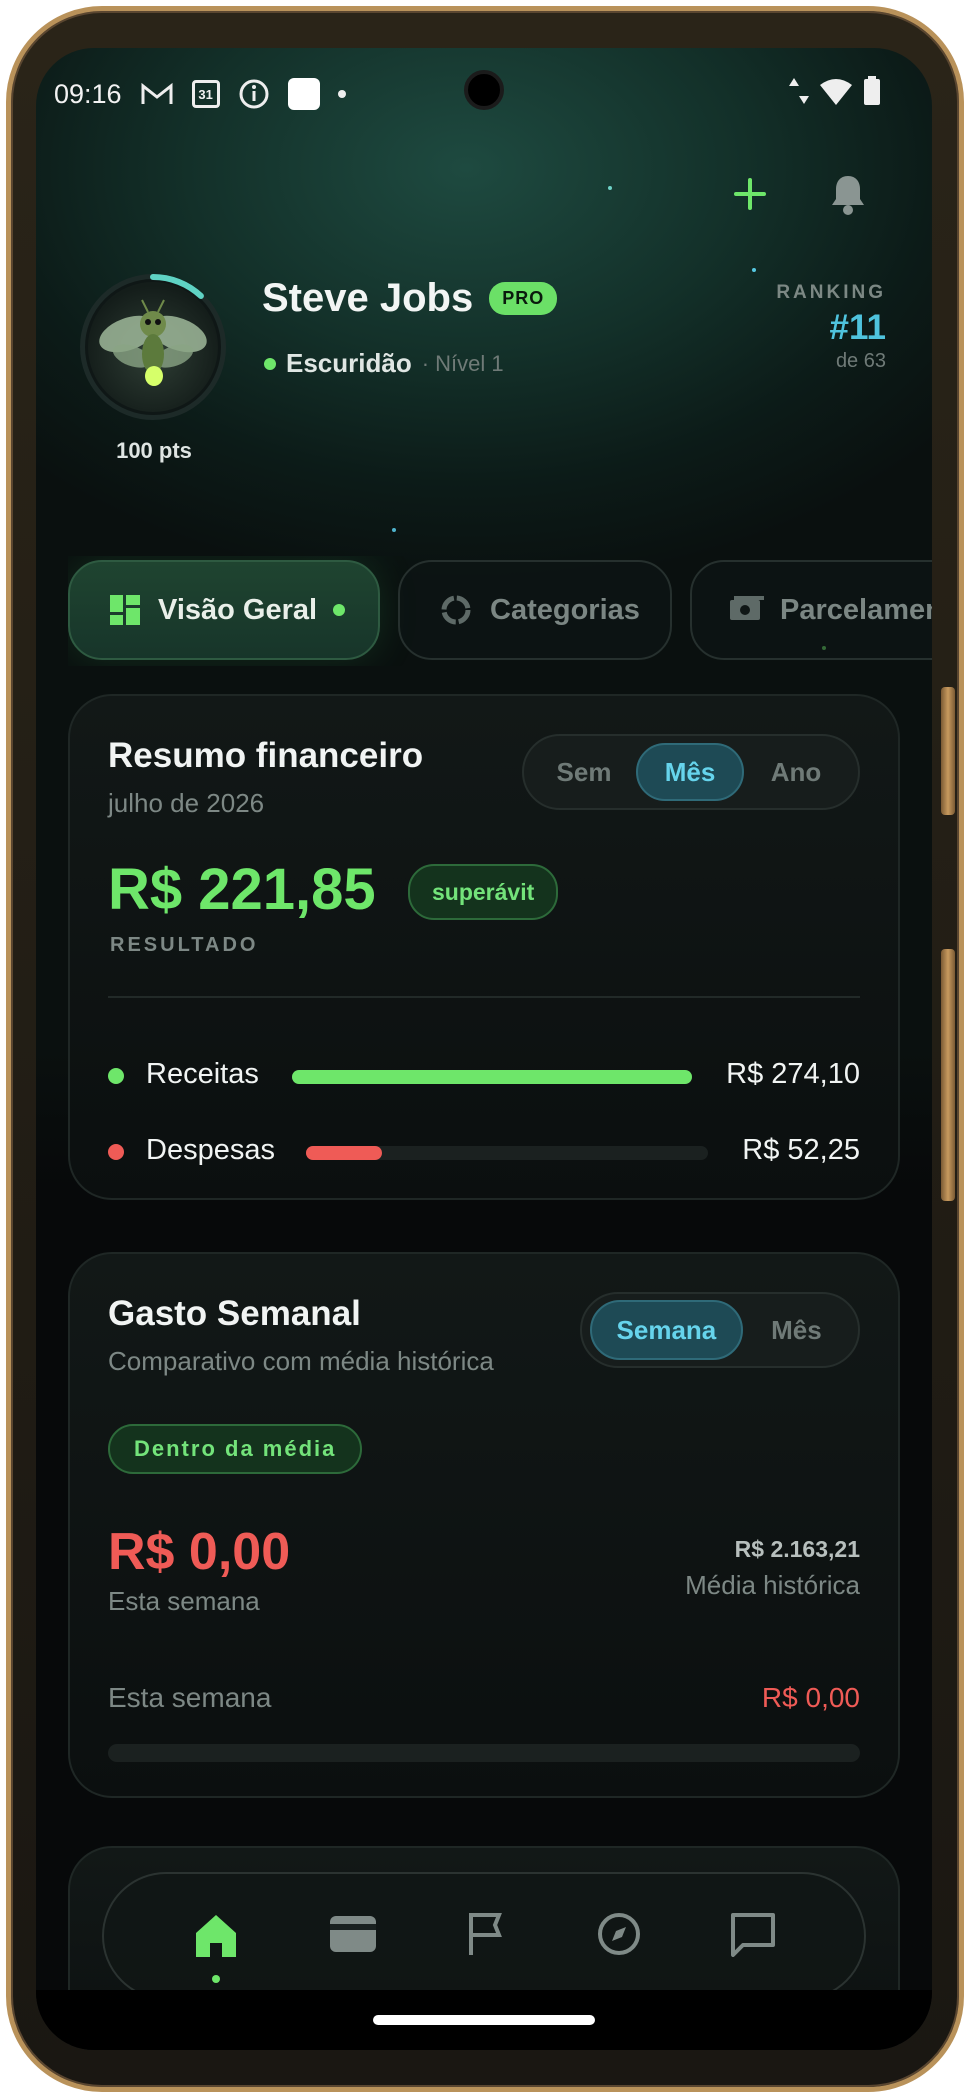 Image resolution: width=978 pixels, height=2100 pixels. I want to click on period-year: Ano, so click(796, 772).